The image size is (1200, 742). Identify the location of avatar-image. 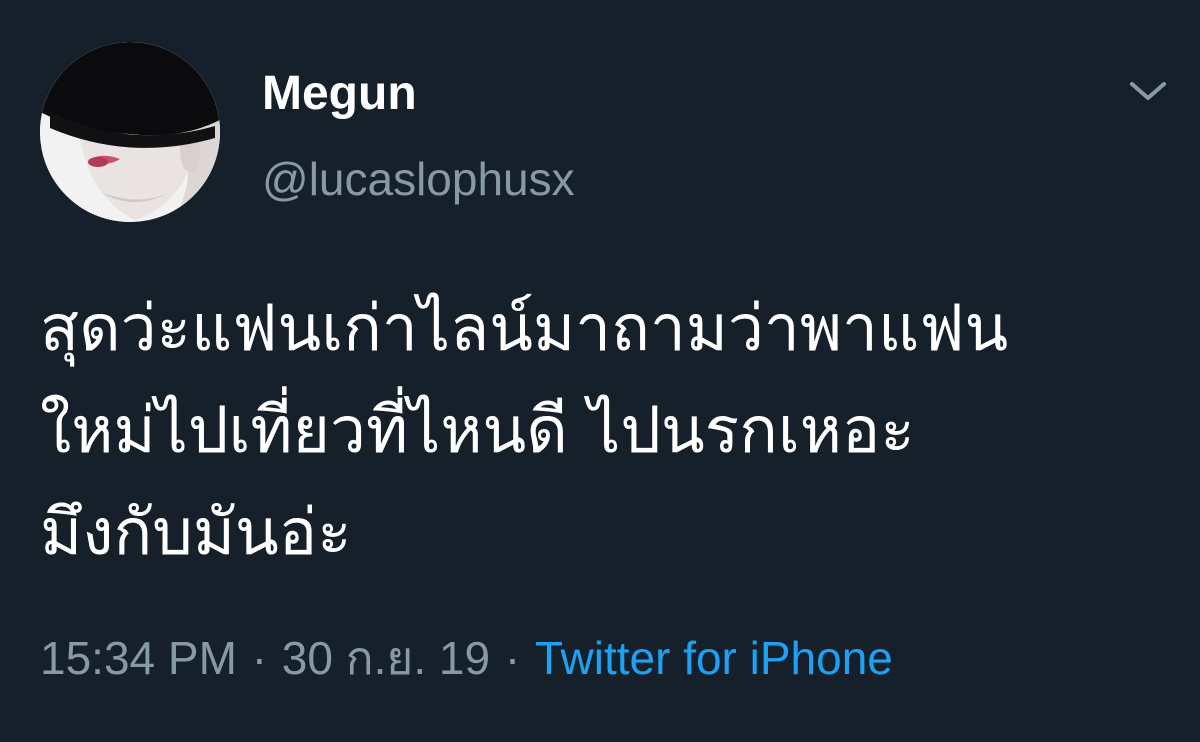
(130, 132).